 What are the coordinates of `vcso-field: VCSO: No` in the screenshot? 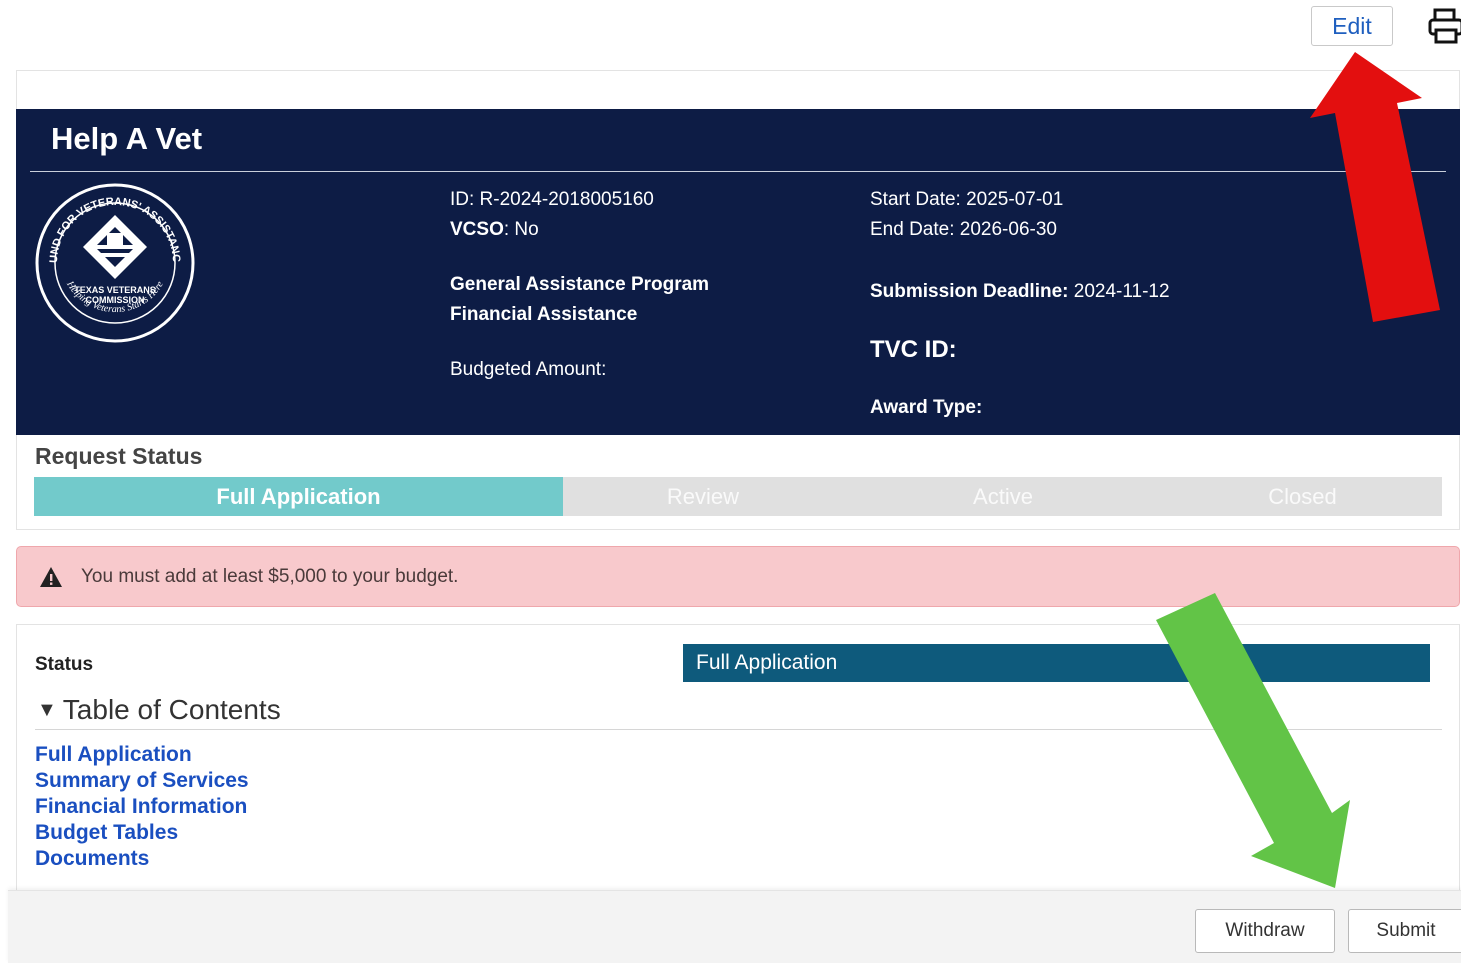 It's located at (494, 230).